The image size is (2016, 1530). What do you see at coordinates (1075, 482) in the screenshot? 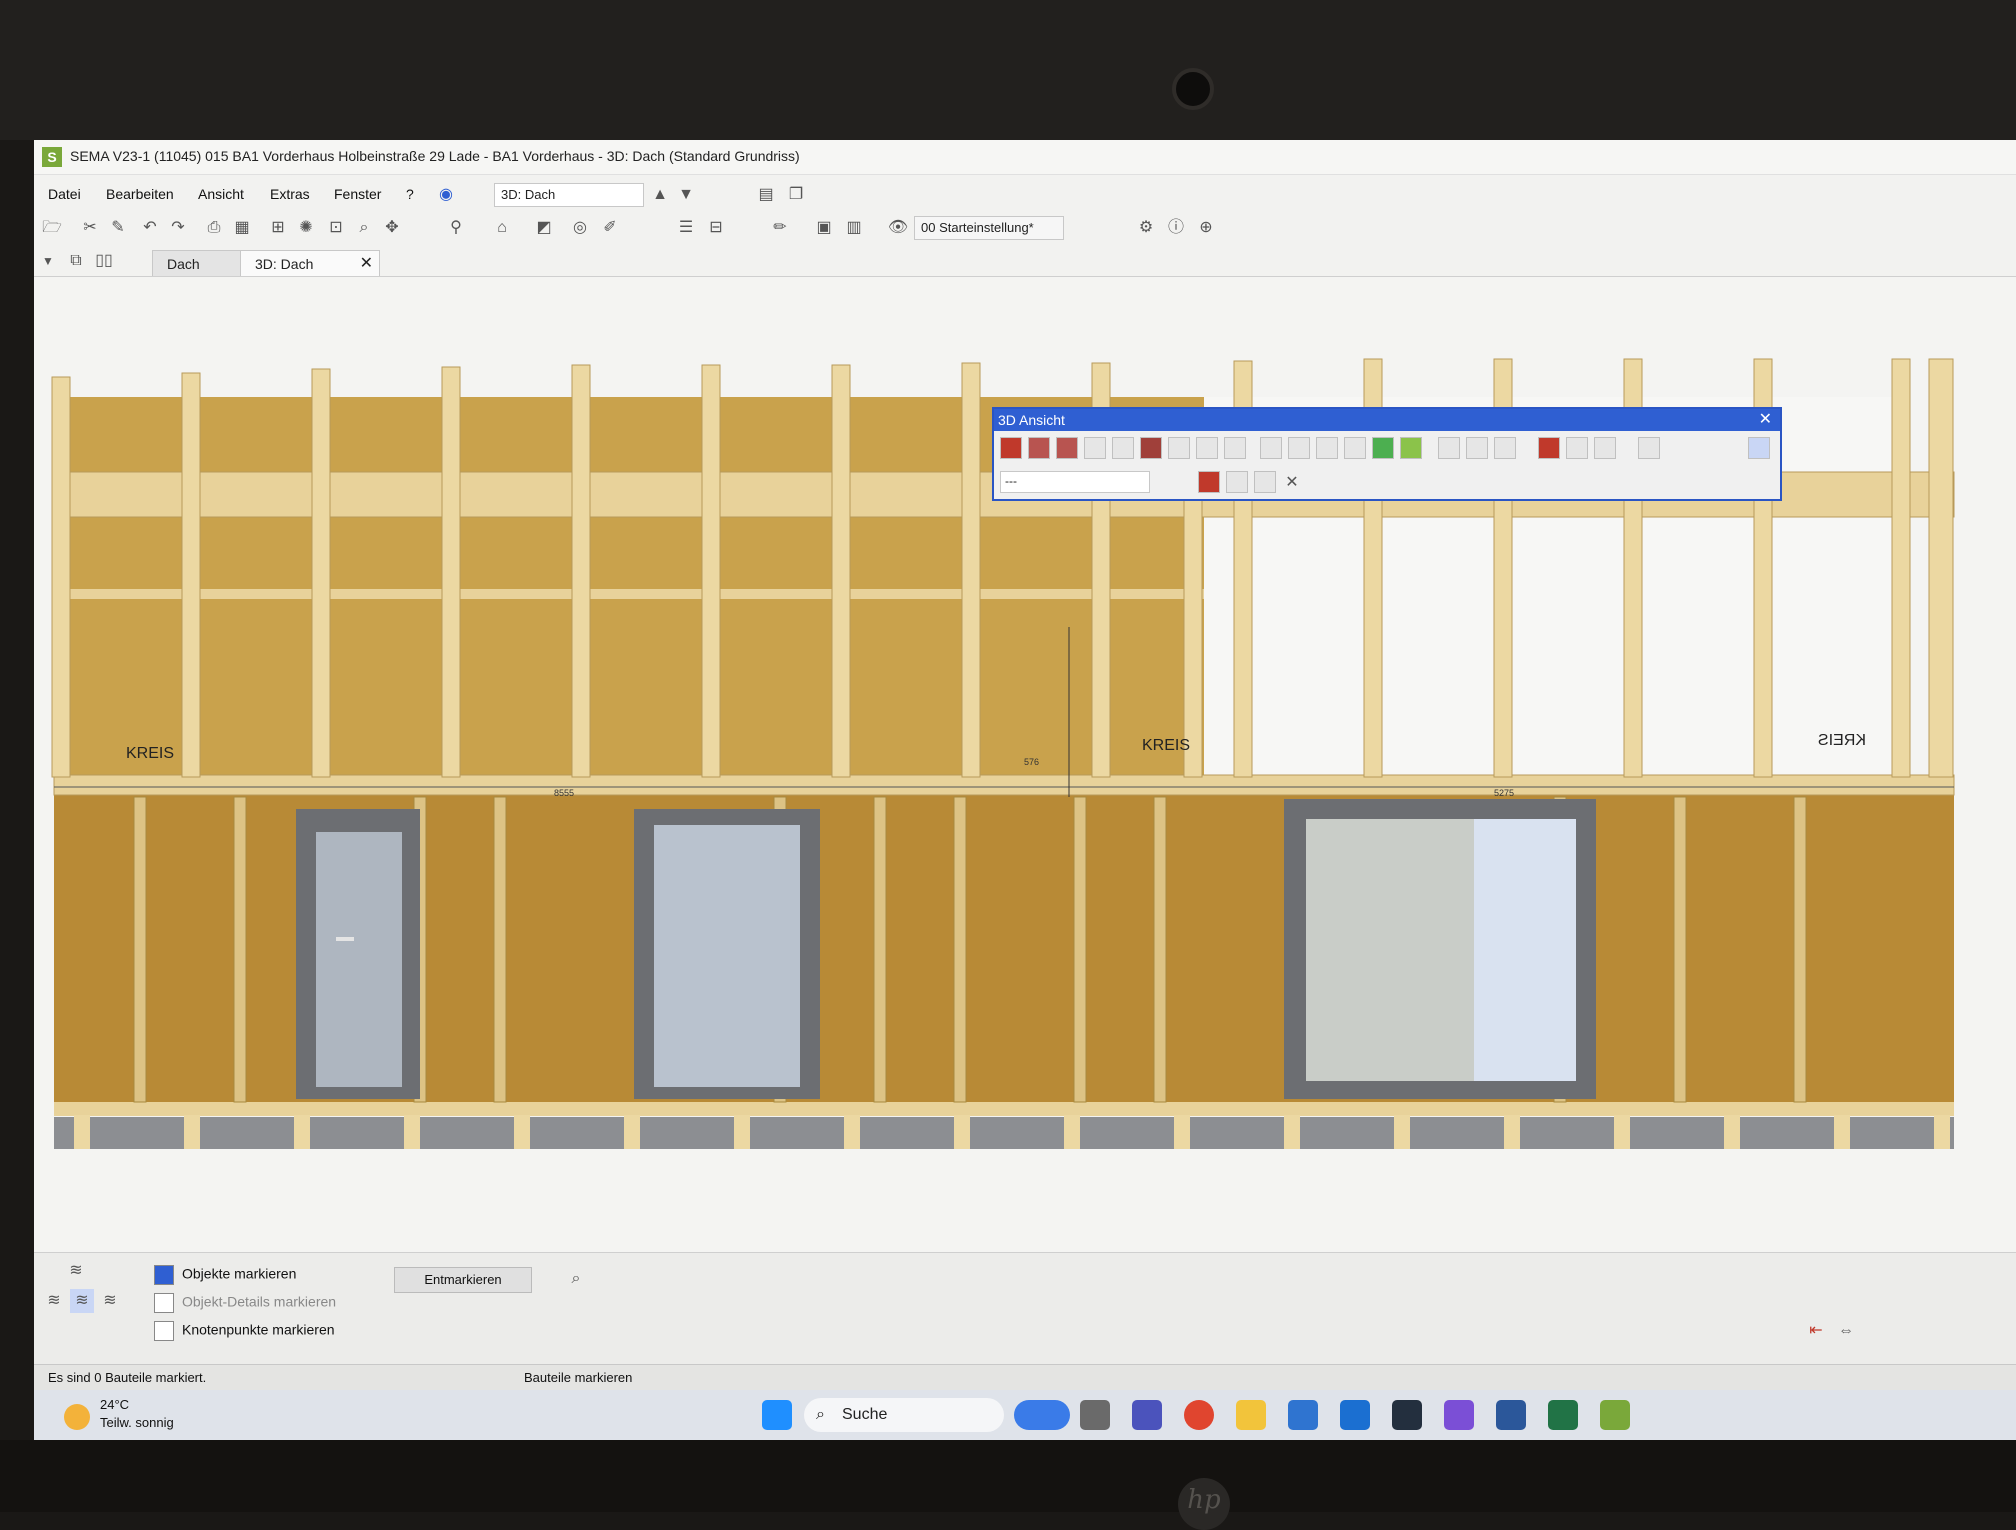
I see `3d-view-combo: ---` at bounding box center [1075, 482].